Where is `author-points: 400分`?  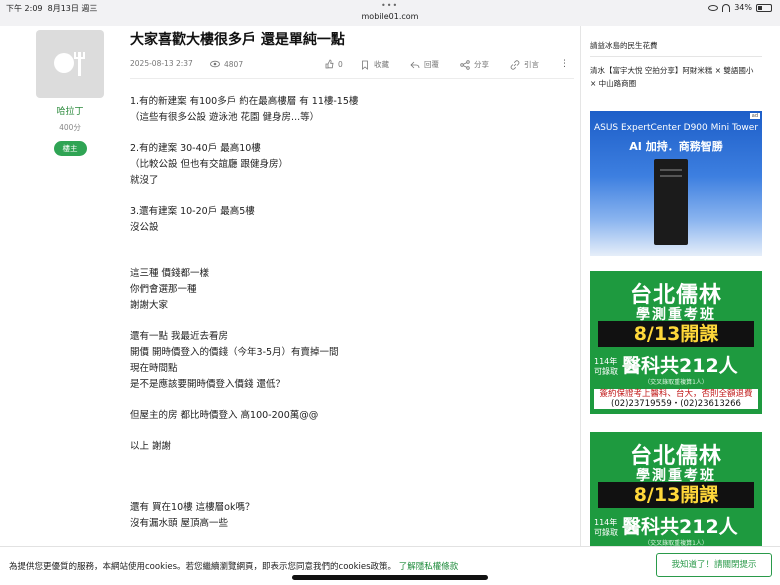 author-points: 400分 is located at coordinates (70, 127).